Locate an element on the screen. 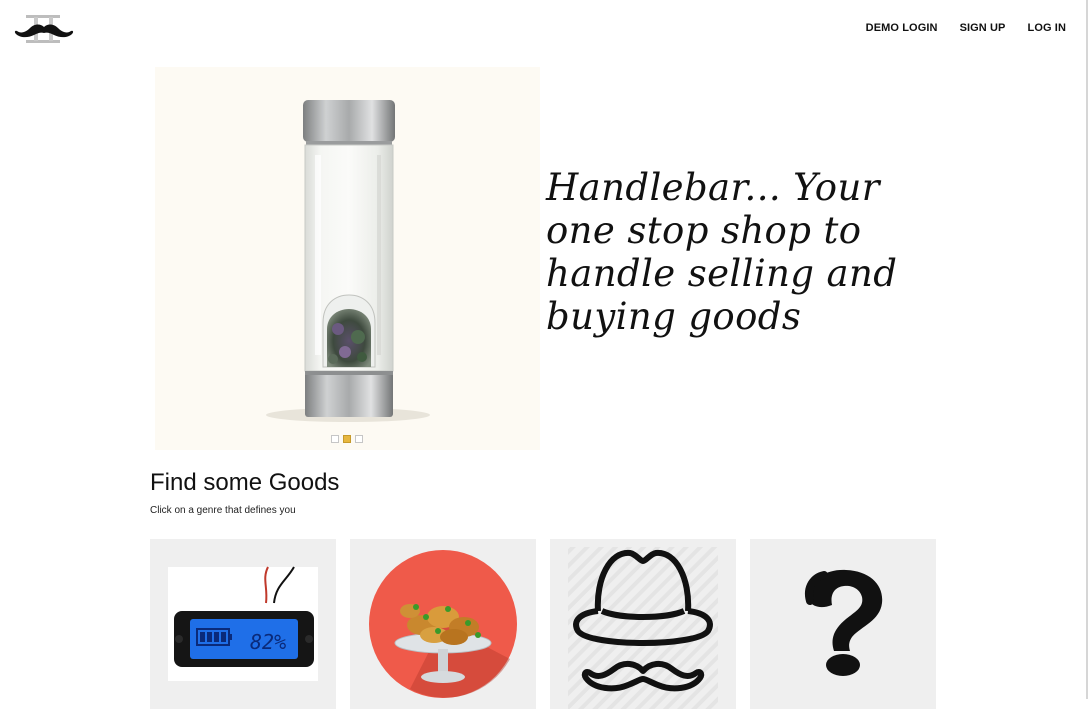 The image size is (1088, 709). carousel-dots is located at coordinates (347, 439).